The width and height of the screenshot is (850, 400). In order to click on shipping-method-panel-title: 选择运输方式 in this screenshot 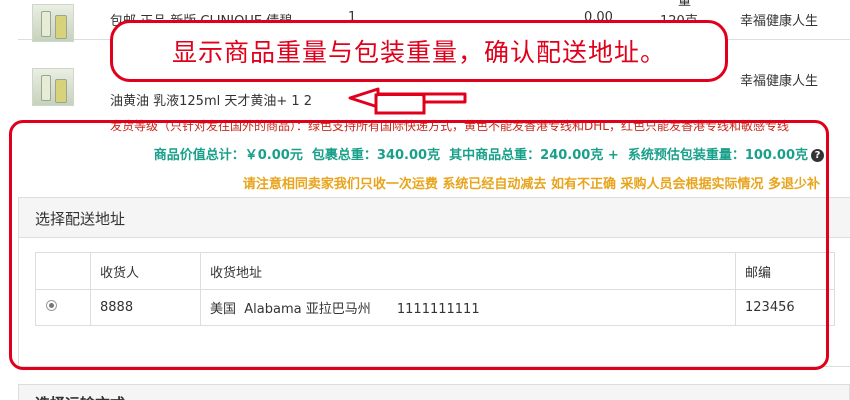, I will do `click(434, 392)`.